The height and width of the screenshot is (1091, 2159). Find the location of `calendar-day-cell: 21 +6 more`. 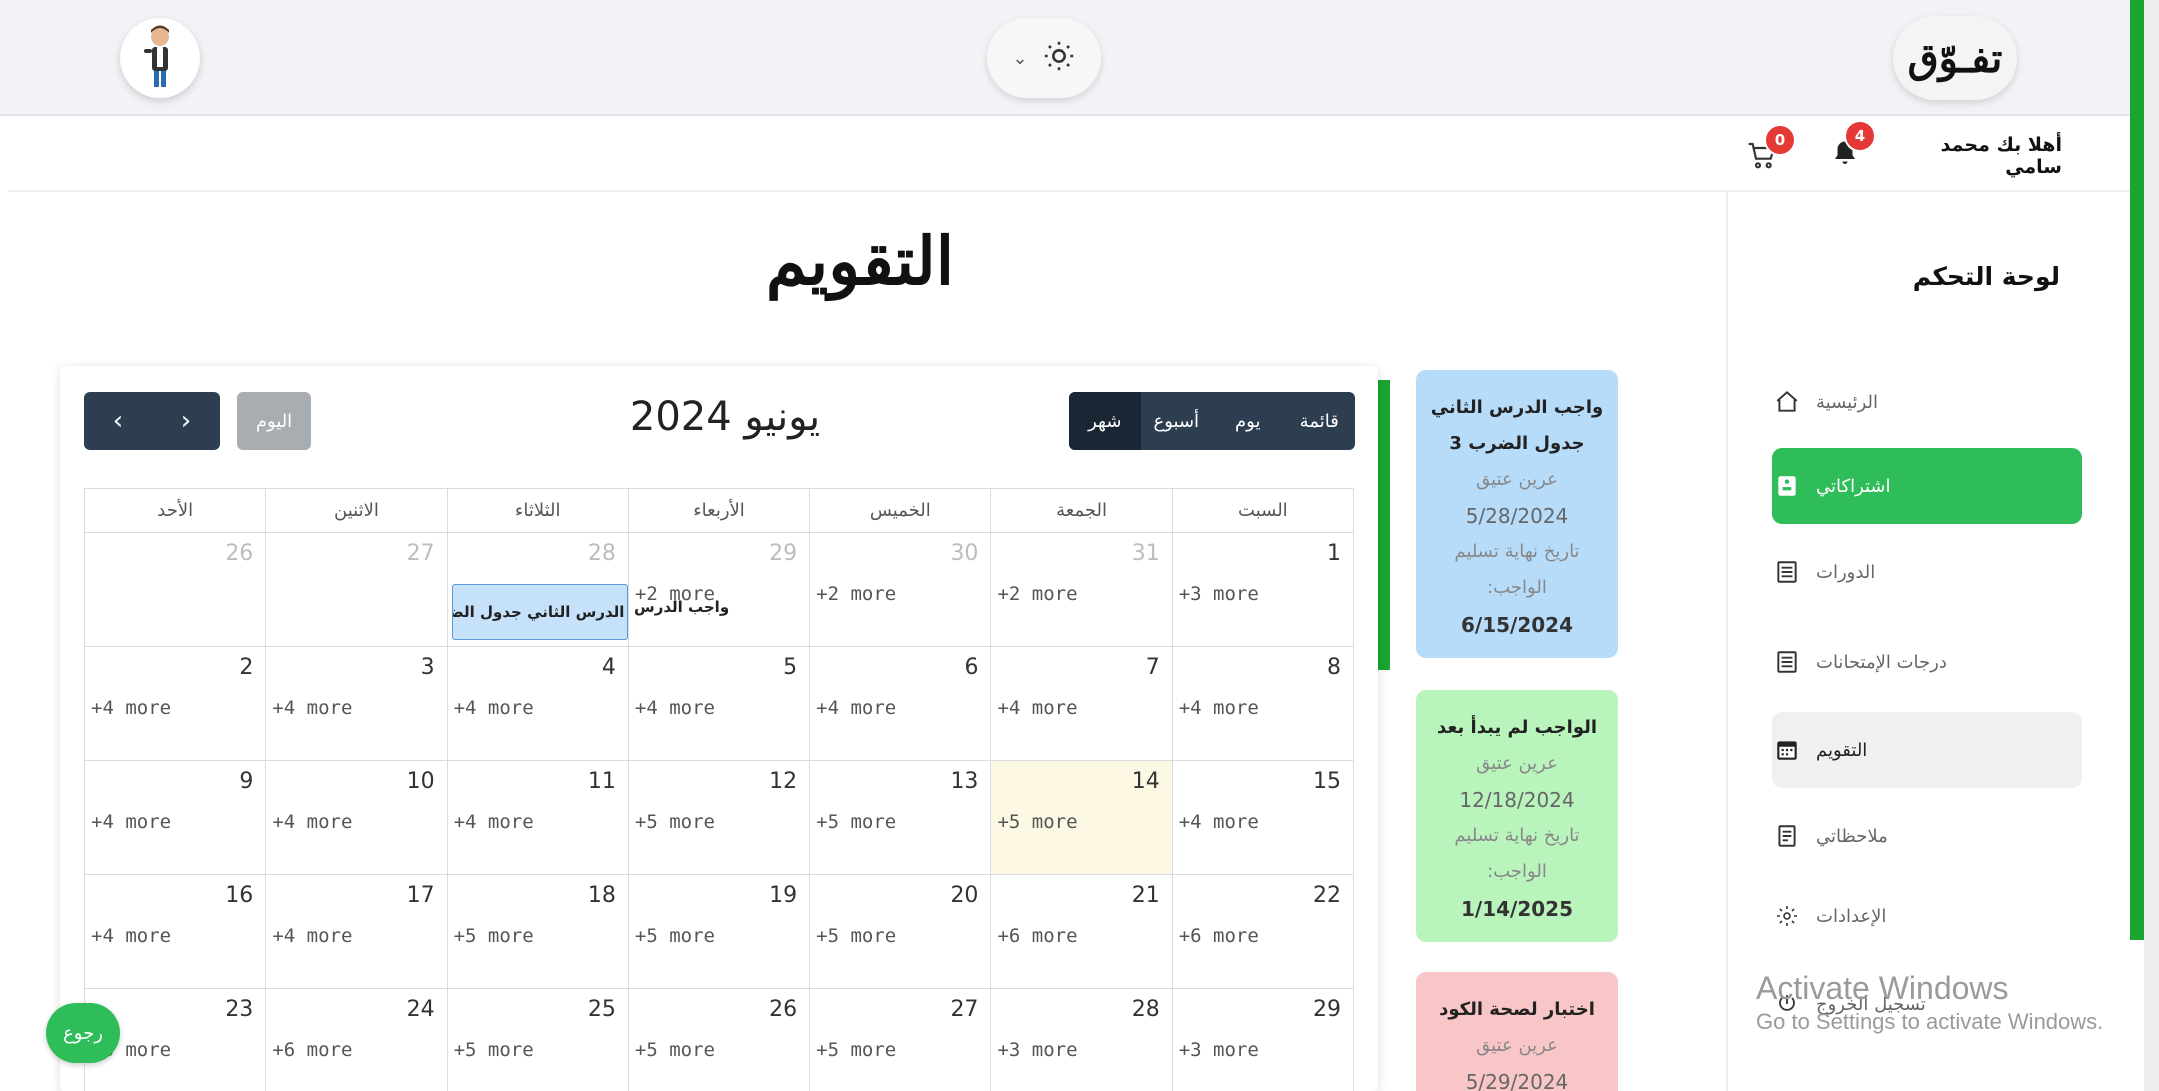

calendar-day-cell: 21 +6 more is located at coordinates (1082, 932).